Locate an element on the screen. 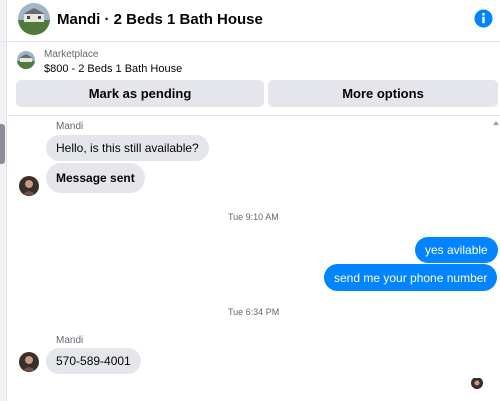 The width and height of the screenshot is (500, 401). divider is located at coordinates (254, 115).